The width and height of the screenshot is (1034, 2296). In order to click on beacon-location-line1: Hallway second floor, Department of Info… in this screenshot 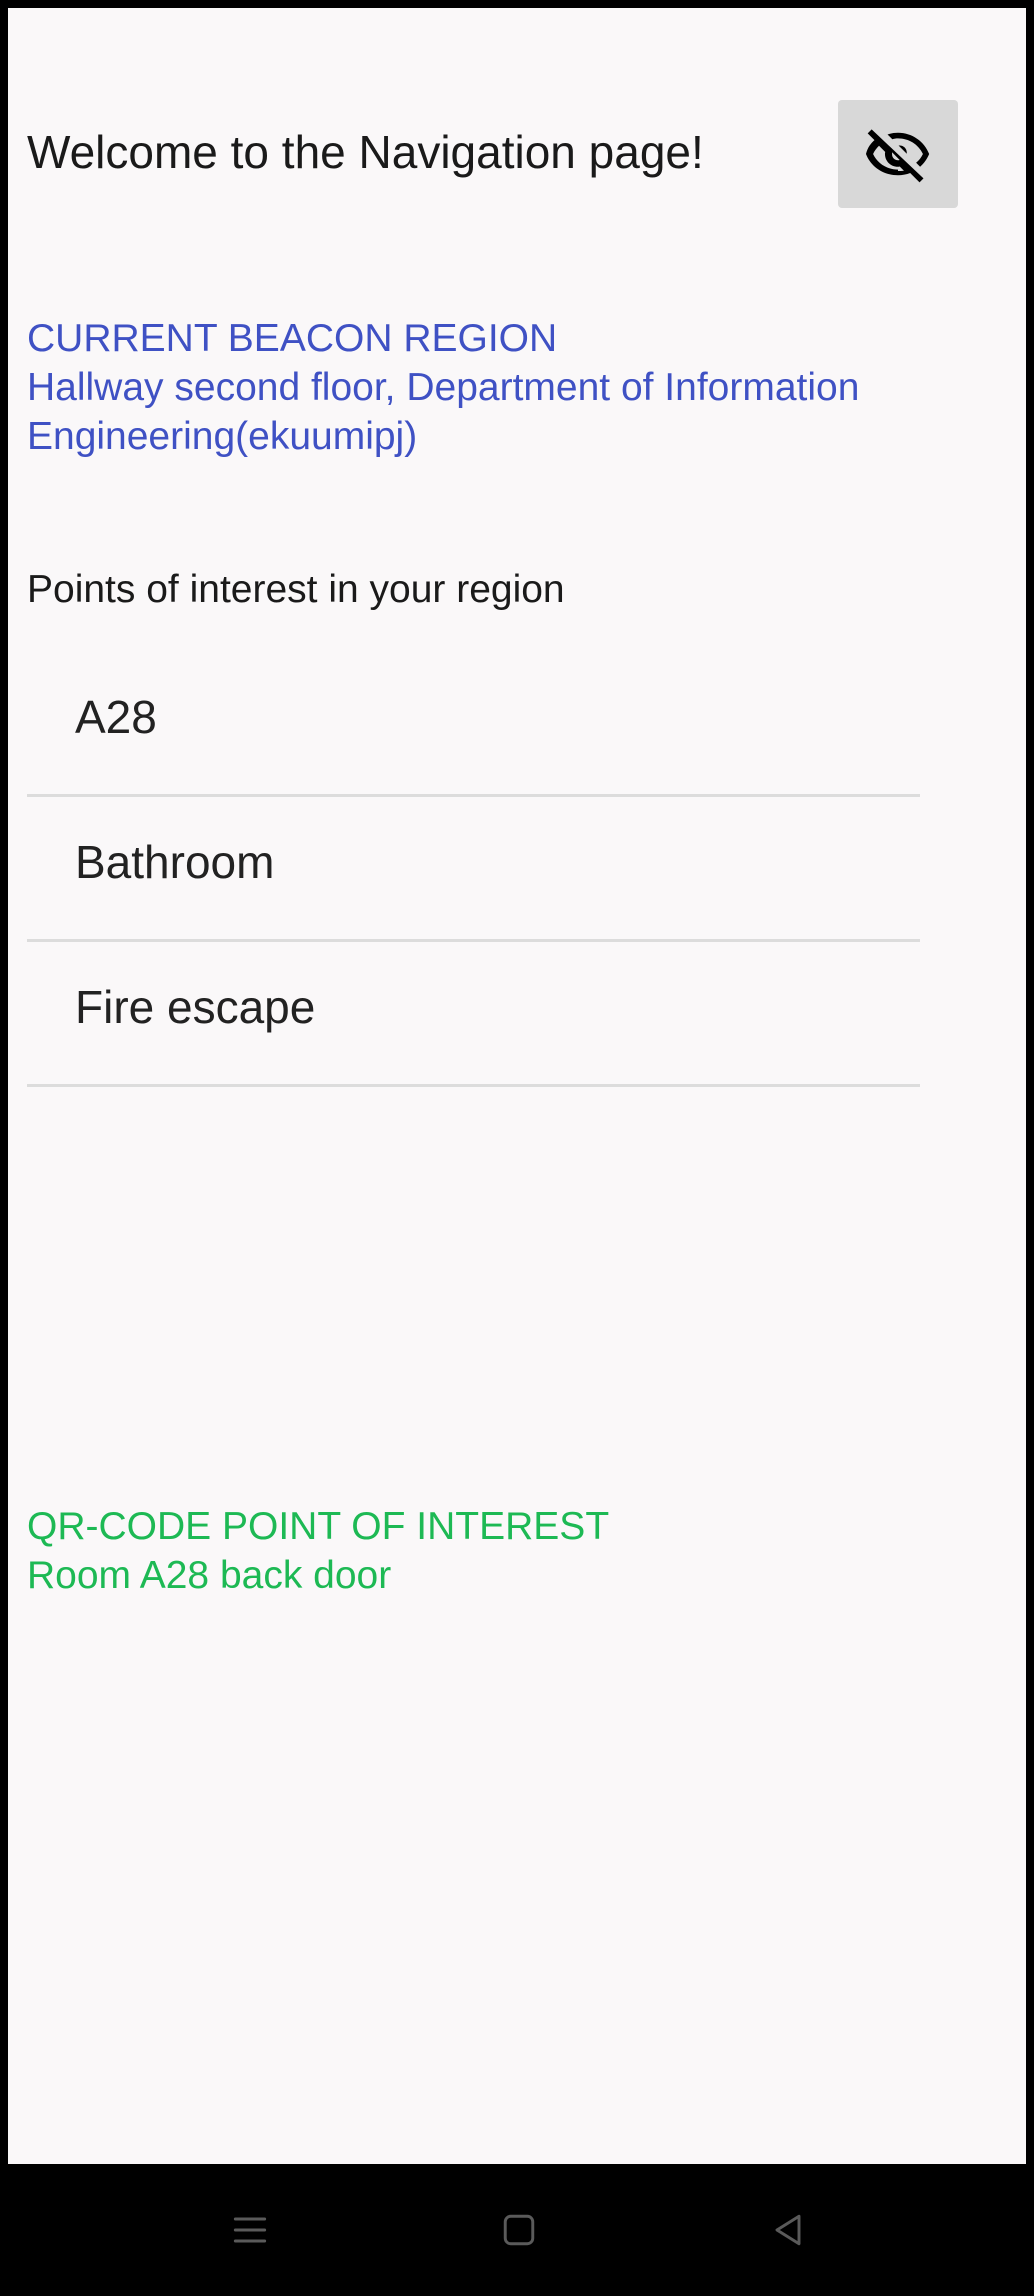, I will do `click(443, 387)`.